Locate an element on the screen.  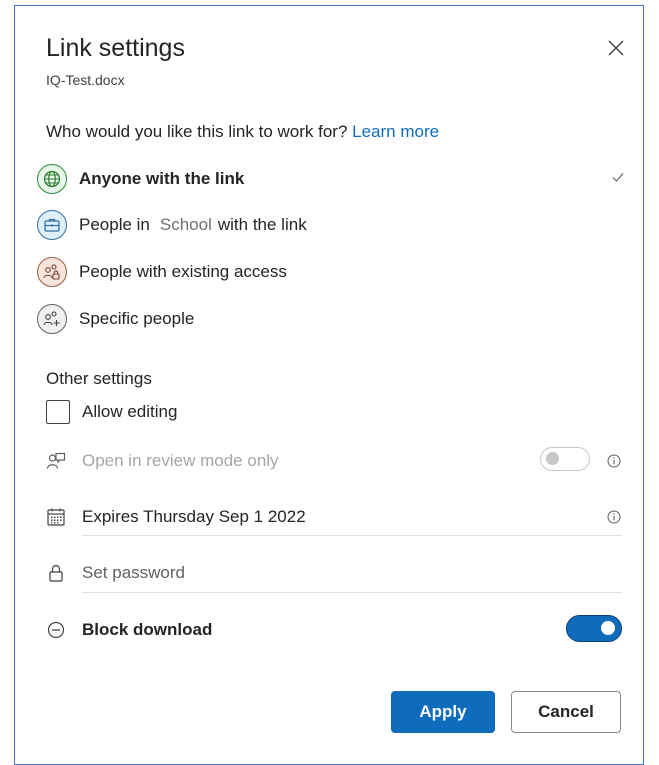
allow-editing-label: Allow editing is located at coordinates (130, 411).